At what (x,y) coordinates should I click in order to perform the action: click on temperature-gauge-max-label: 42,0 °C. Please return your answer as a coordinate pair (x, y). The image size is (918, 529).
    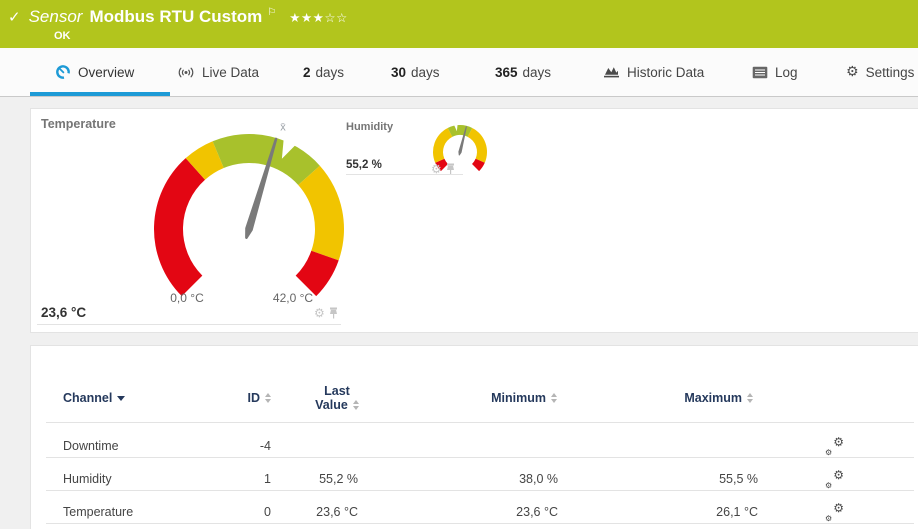
    Looking at the image, I should click on (293, 298).